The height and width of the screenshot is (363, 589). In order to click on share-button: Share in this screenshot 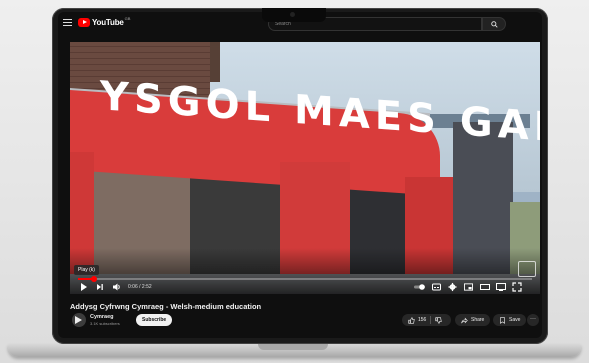, I will do `click(473, 320)`.